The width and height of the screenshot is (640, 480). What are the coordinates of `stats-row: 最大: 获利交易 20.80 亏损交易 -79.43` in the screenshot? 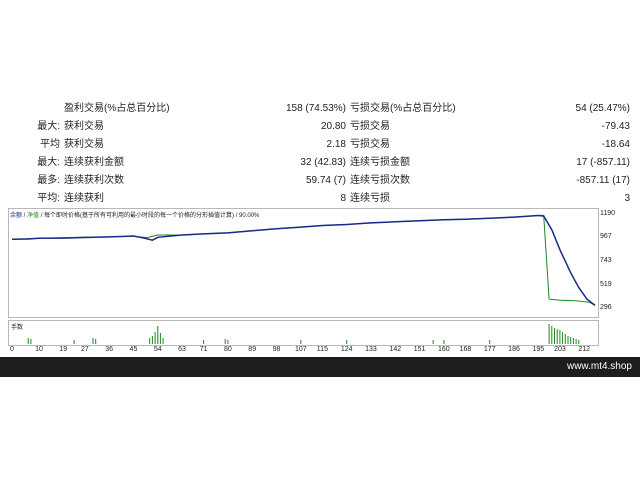 It's located at (320, 127).